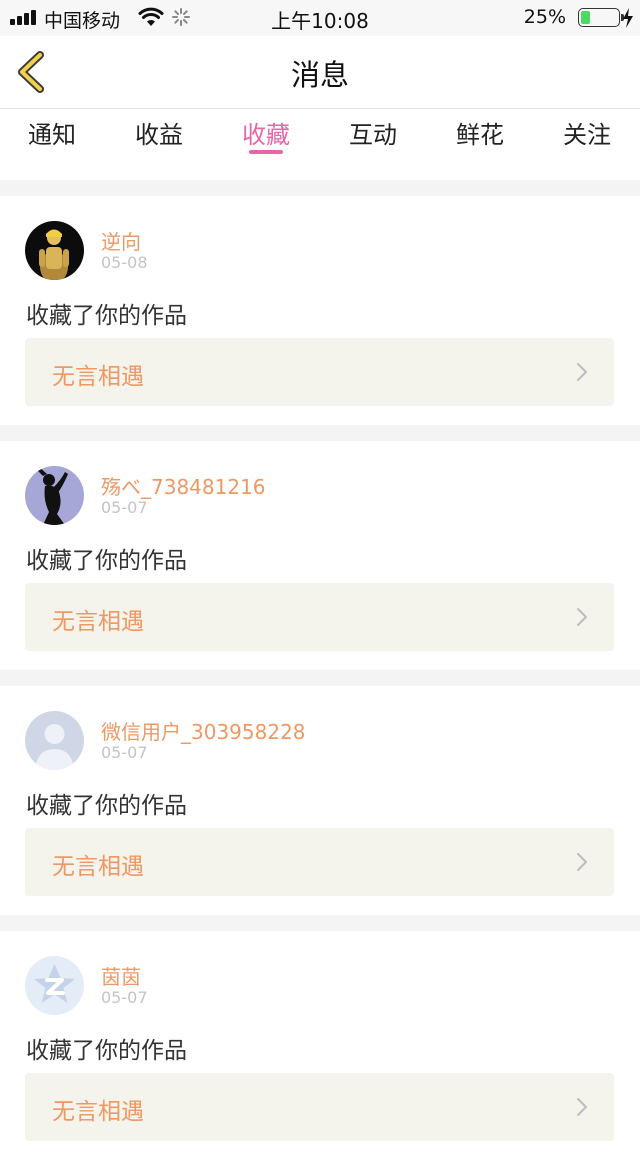 The image size is (640, 1159). What do you see at coordinates (266, 132) in the screenshot?
I see `tab-favorites: 收藏` at bounding box center [266, 132].